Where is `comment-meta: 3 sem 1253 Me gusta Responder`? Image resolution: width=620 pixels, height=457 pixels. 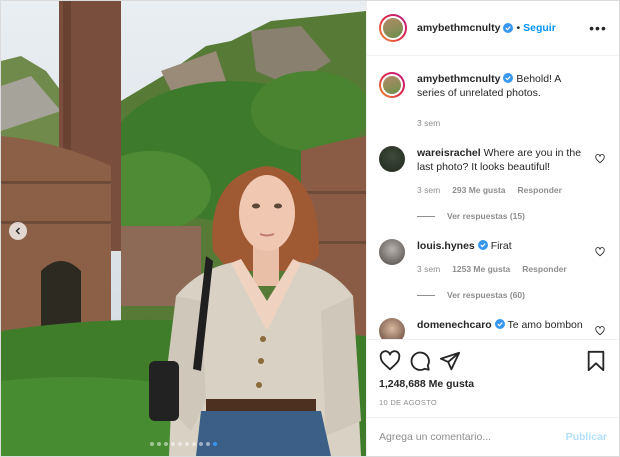
comment-meta: 3 sem 1253 Me gusta Responder is located at coordinates (502, 269).